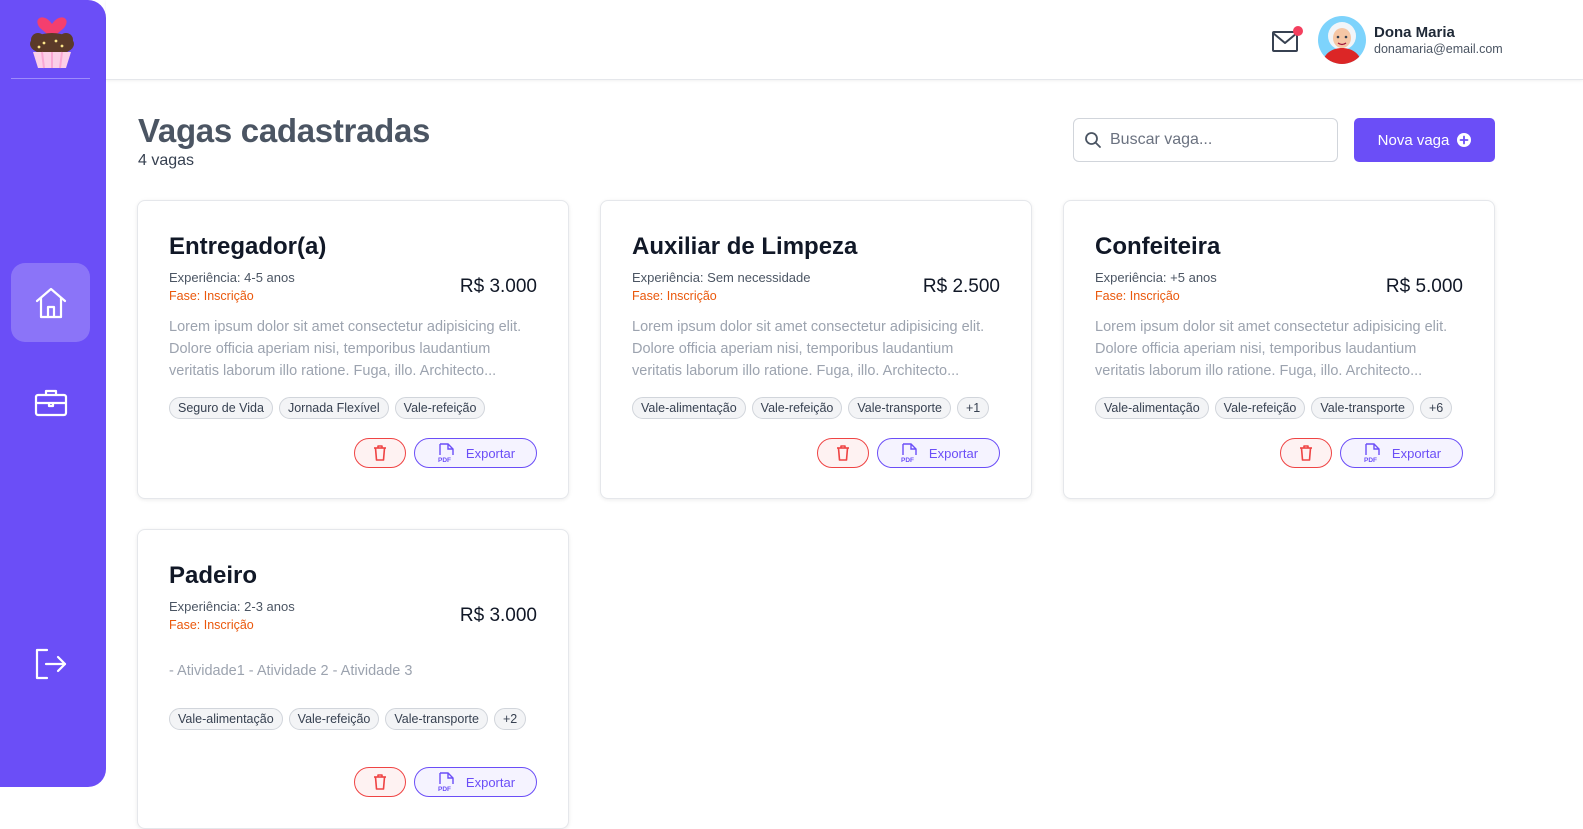 This screenshot has height=829, width=1583. What do you see at coordinates (232, 606) in the screenshot?
I see `job-experience: Experiência: 2-3 anos` at bounding box center [232, 606].